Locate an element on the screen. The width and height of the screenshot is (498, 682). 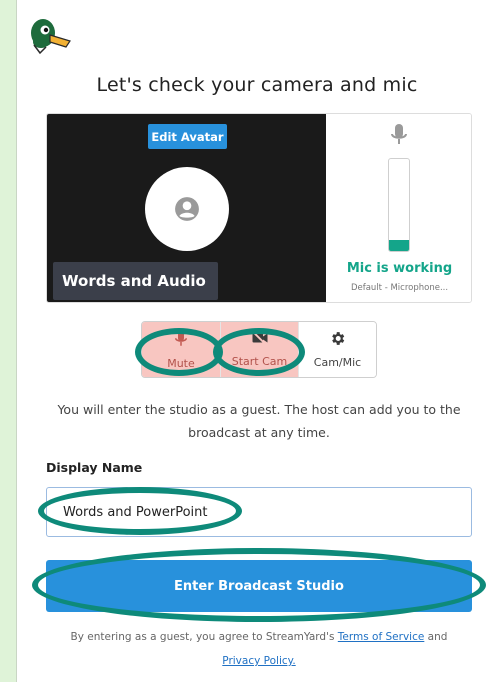
user-icon is located at coordinates (187, 209).